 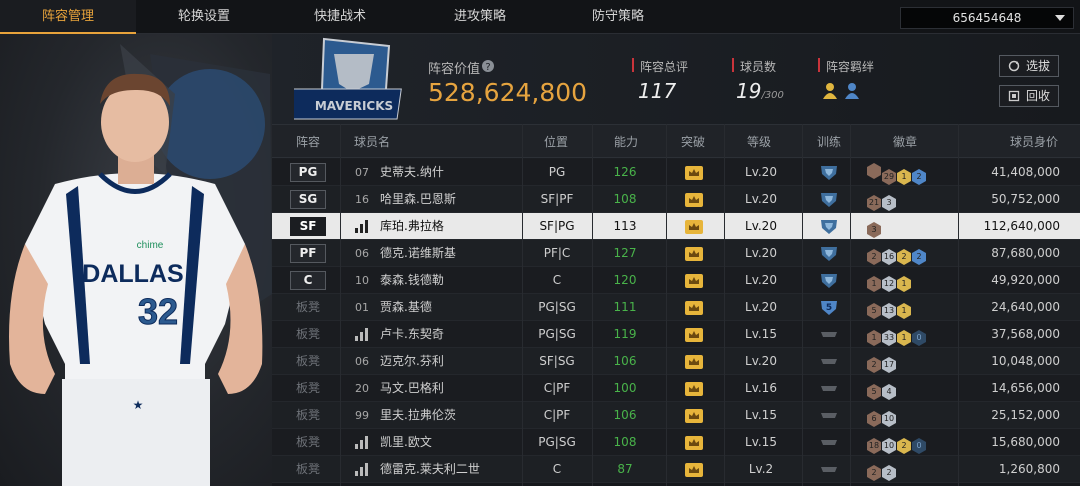 What do you see at coordinates (412, 172) in the screenshot?
I see `player-name: 史蒂夫.纳什` at bounding box center [412, 172].